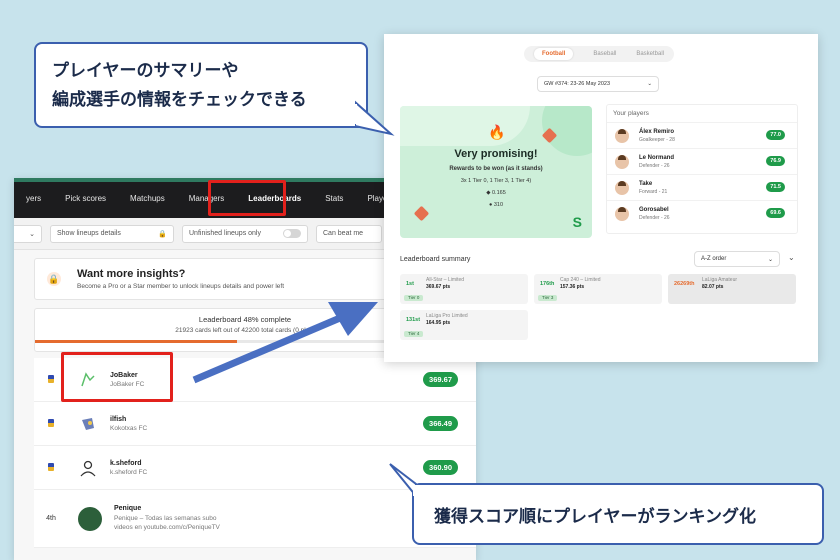  Describe the element at coordinates (618, 514) in the screenshot. I see `callout-ranking: 獲得スコア順にプレイヤーがランキング化` at that location.